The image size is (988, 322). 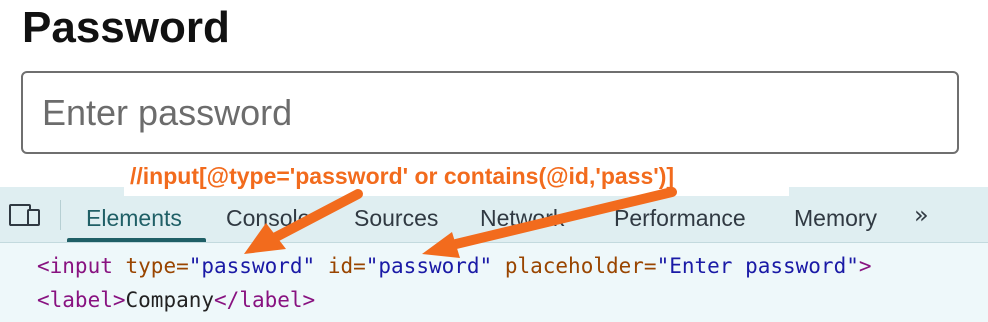 I want to click on label-close: </label>, so click(x=265, y=300).